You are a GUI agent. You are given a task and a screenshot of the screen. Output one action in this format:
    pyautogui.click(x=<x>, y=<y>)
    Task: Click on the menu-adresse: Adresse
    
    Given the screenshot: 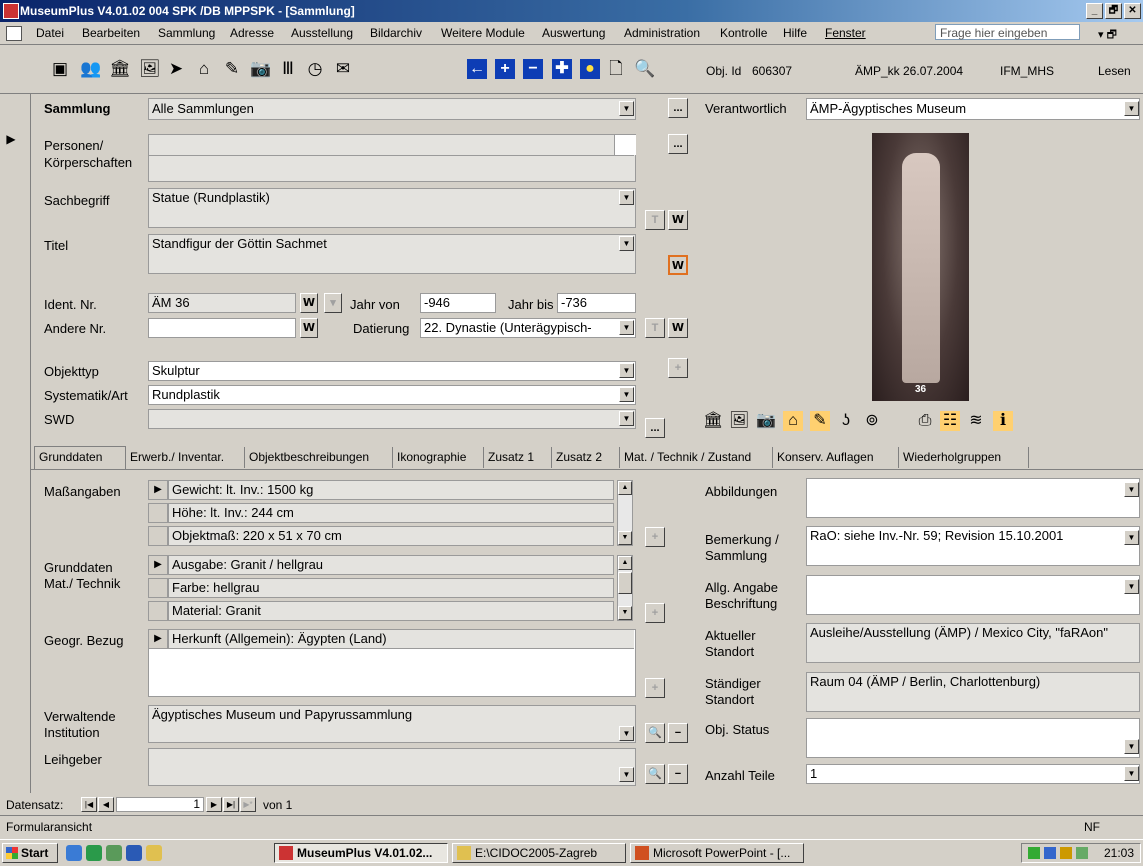 What is the action you would take?
    pyautogui.click(x=252, y=33)
    